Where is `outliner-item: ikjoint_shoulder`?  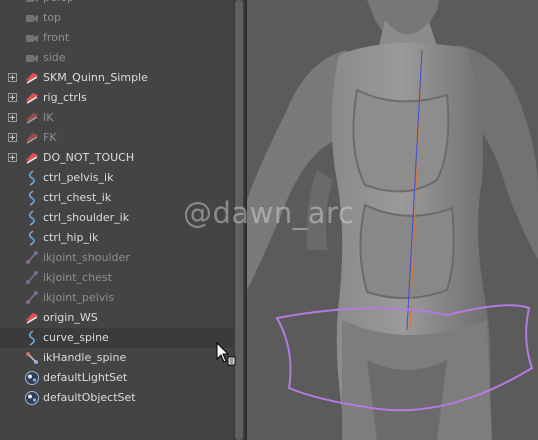 outliner-item: ikjoint_shoulder is located at coordinates (116, 258).